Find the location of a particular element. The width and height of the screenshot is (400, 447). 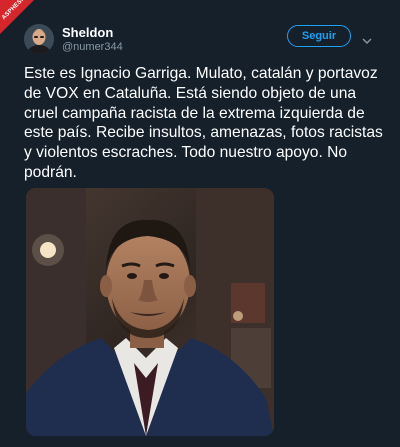

avatar is located at coordinates (39, 39).